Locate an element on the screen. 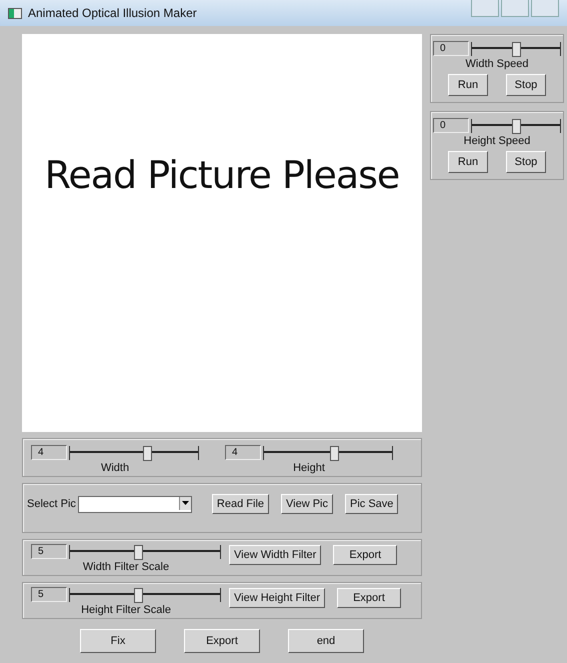 The width and height of the screenshot is (567, 663). slider-label: Width is located at coordinates (115, 468).